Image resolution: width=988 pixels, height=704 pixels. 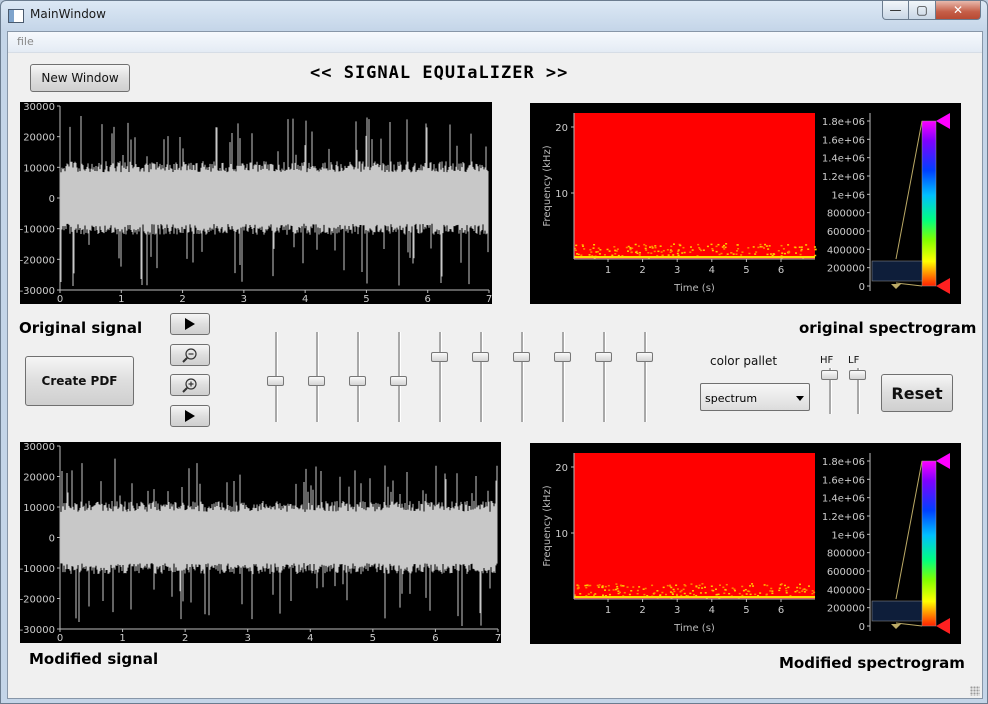 What do you see at coordinates (547, 185) in the screenshot?
I see `y-axis-label: Frequency (kHz)` at bounding box center [547, 185].